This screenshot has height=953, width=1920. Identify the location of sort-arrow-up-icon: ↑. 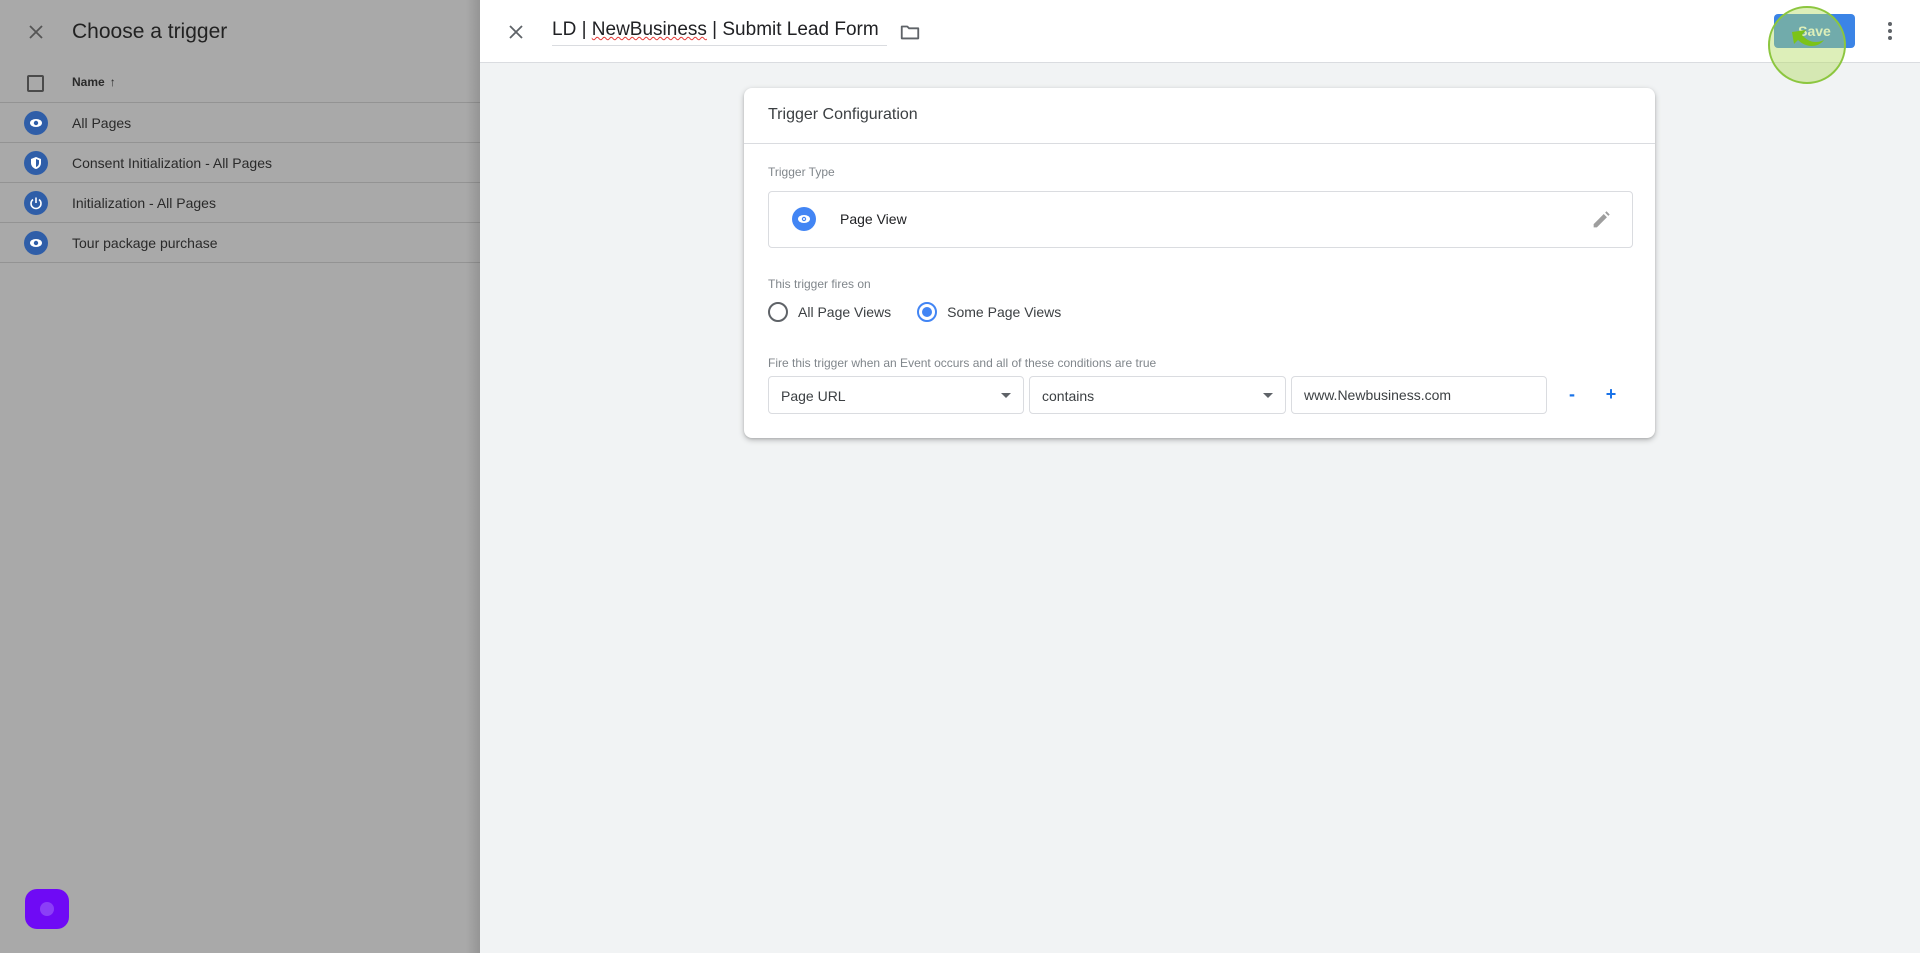
(112, 82).